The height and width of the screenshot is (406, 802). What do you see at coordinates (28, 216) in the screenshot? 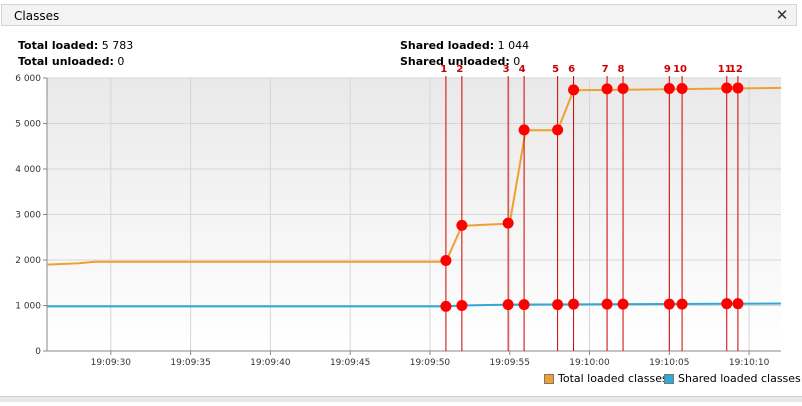
I see `y-tick-label: 3 000` at bounding box center [28, 216].